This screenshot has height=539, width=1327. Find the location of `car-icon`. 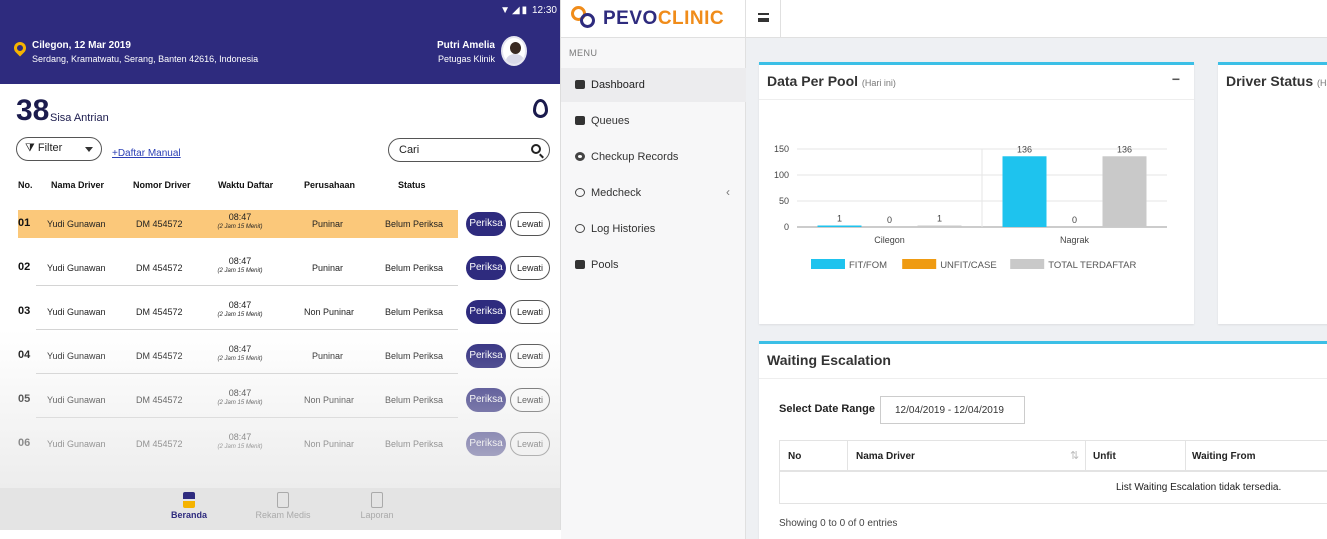

car-icon is located at coordinates (580, 264).